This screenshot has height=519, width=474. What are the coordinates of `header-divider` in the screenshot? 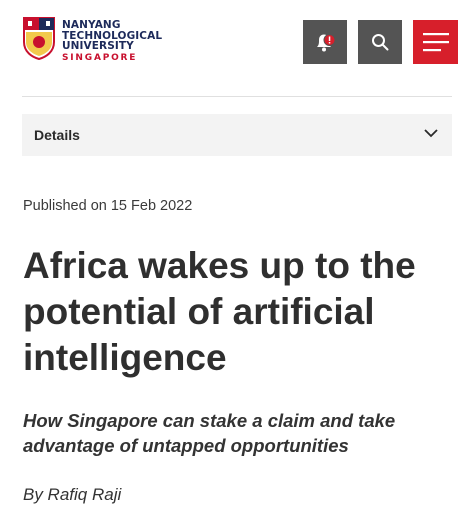 It's located at (237, 96).